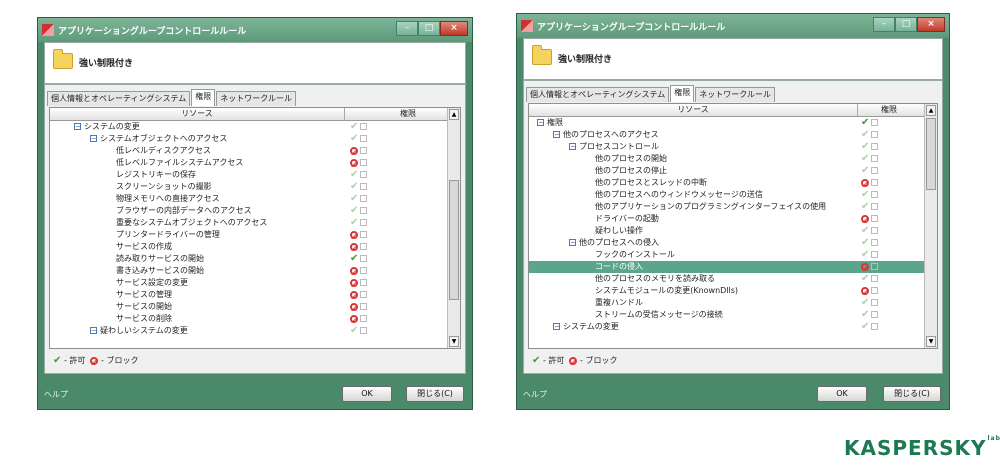  I want to click on scroll-down-arrow-icon: ▼, so click(454, 341).